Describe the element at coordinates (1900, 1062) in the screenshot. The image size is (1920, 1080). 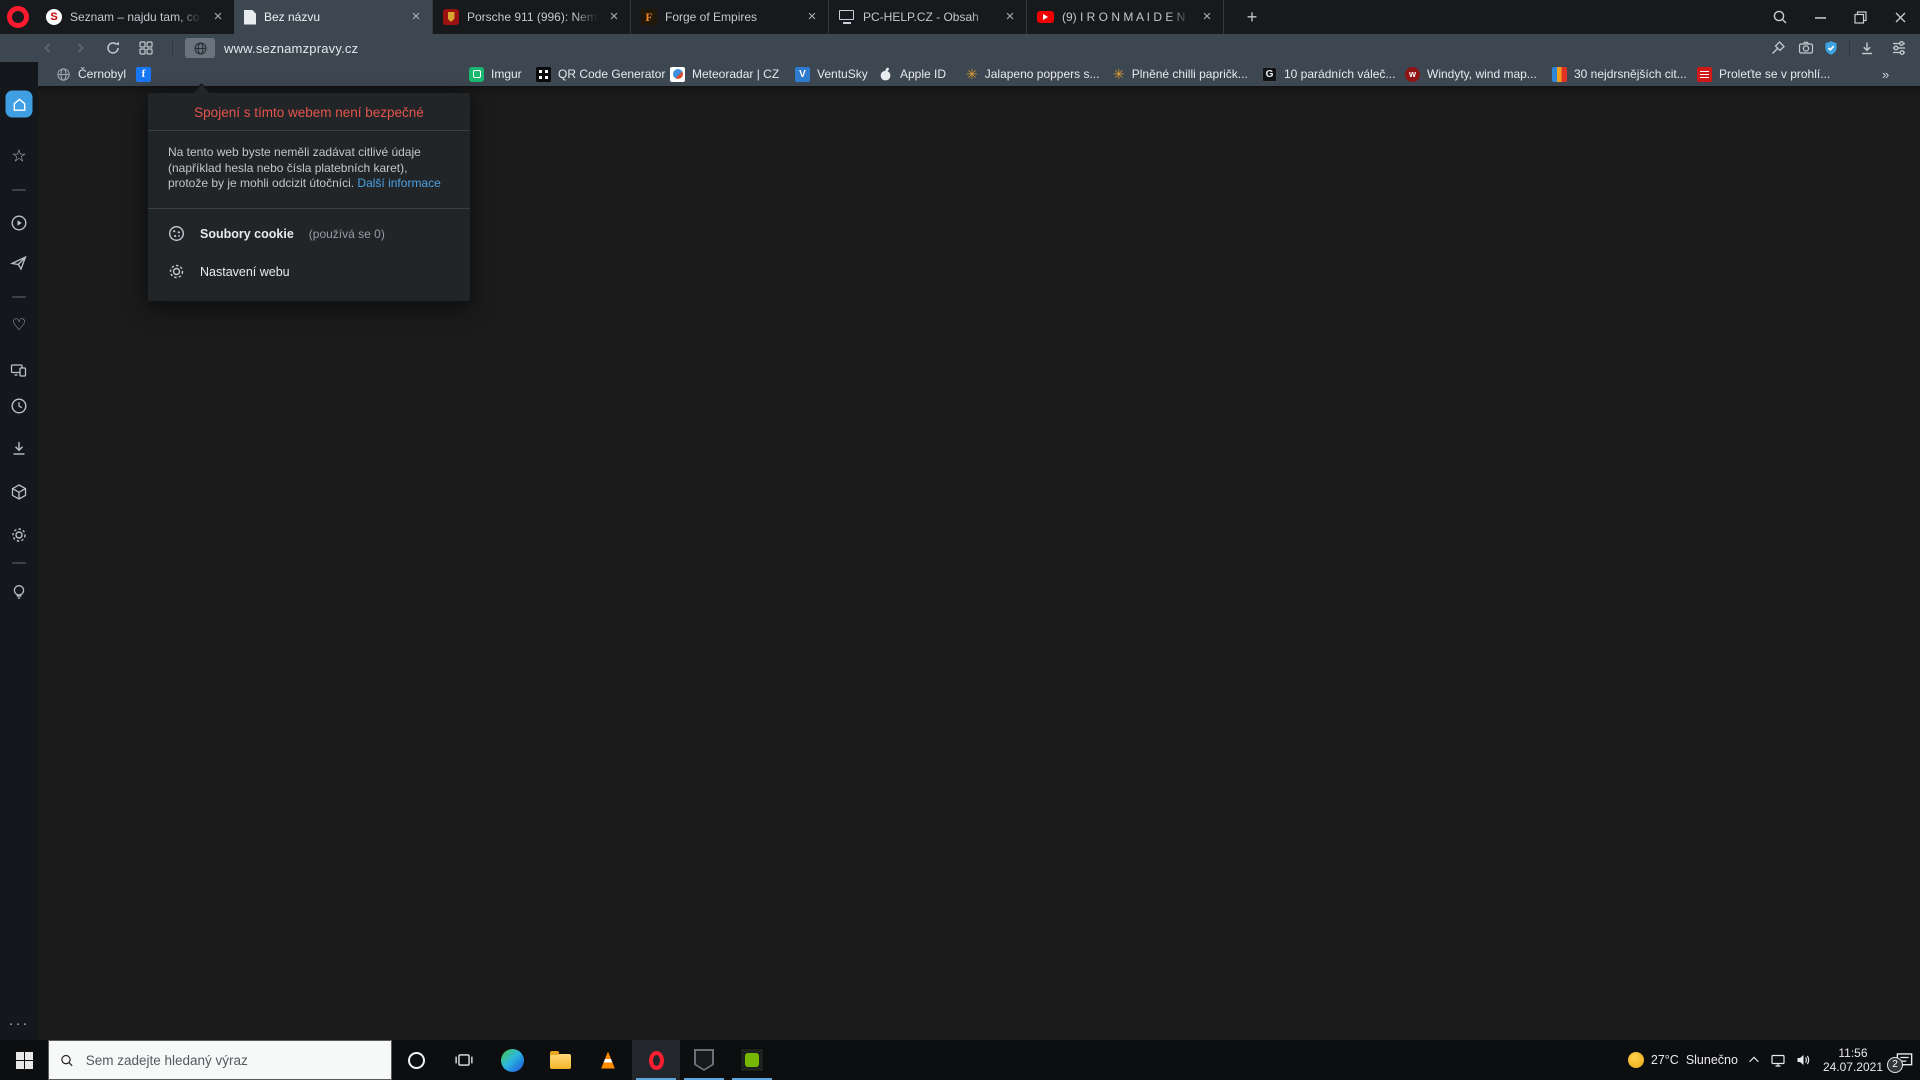
I see `action-center-button: 2` at that location.